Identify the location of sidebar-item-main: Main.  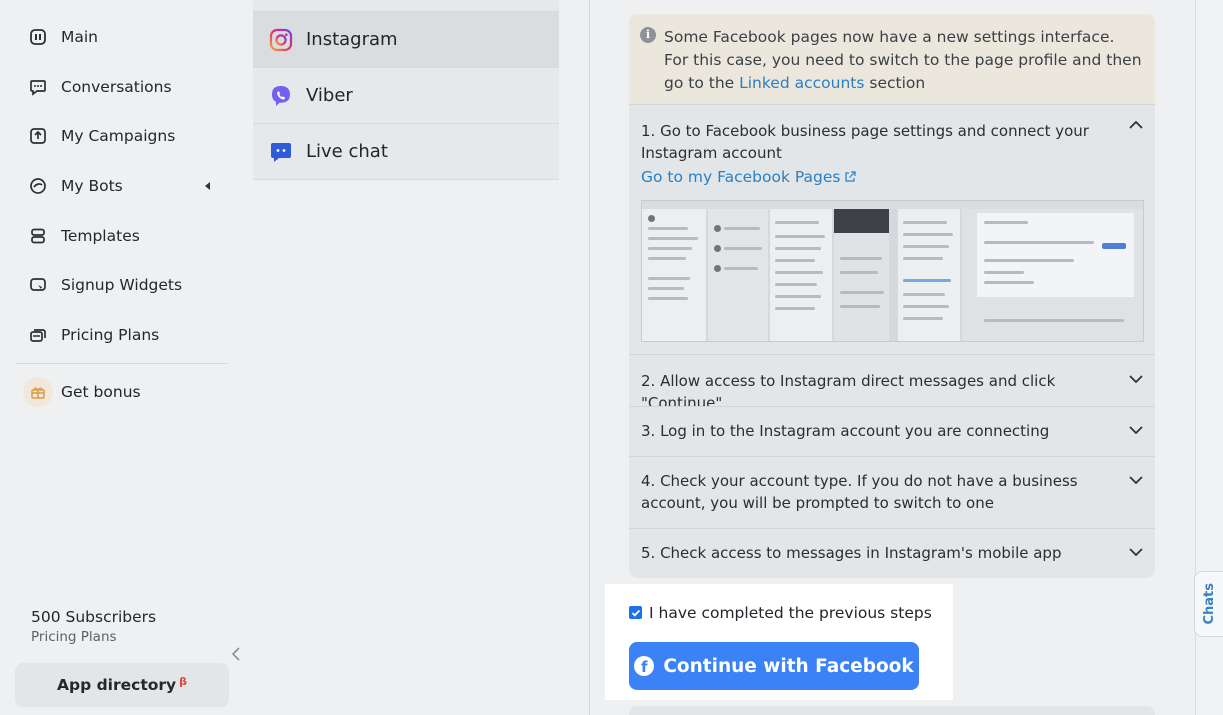
(122, 37).